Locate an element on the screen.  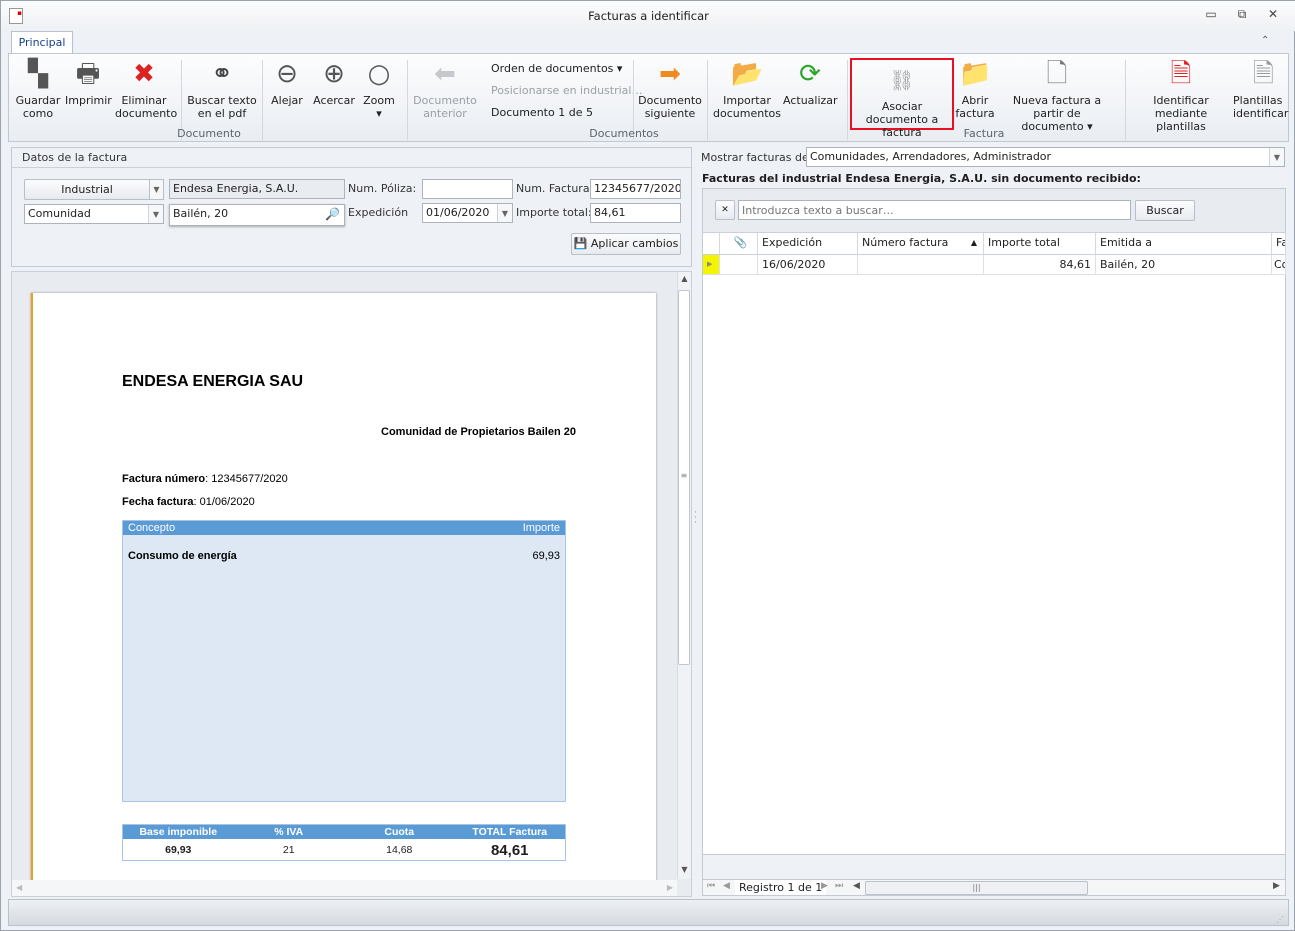
grid-scroll-thumb: ||| is located at coordinates (976, 888).